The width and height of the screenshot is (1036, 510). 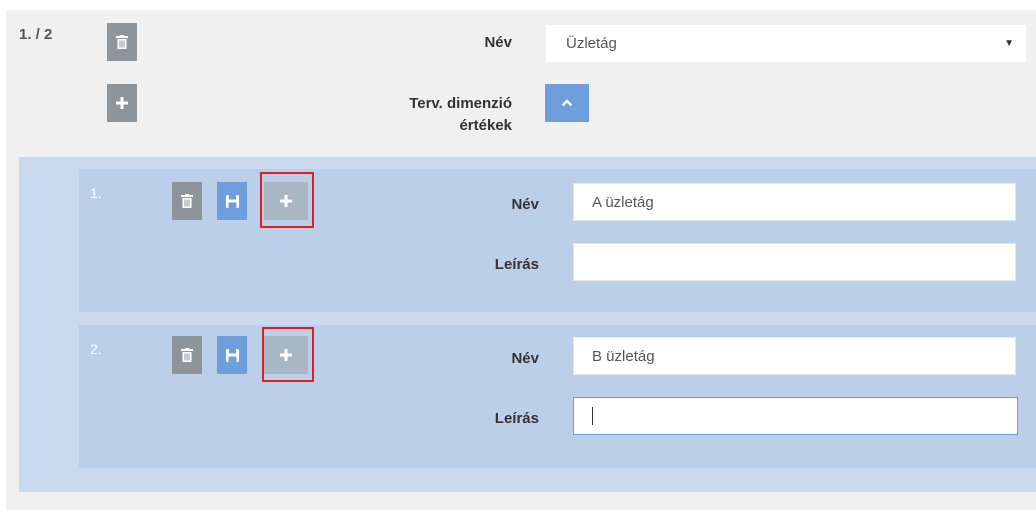 What do you see at coordinates (786, 43) in the screenshot?
I see `dimension-name-select: Üzletág ▼` at bounding box center [786, 43].